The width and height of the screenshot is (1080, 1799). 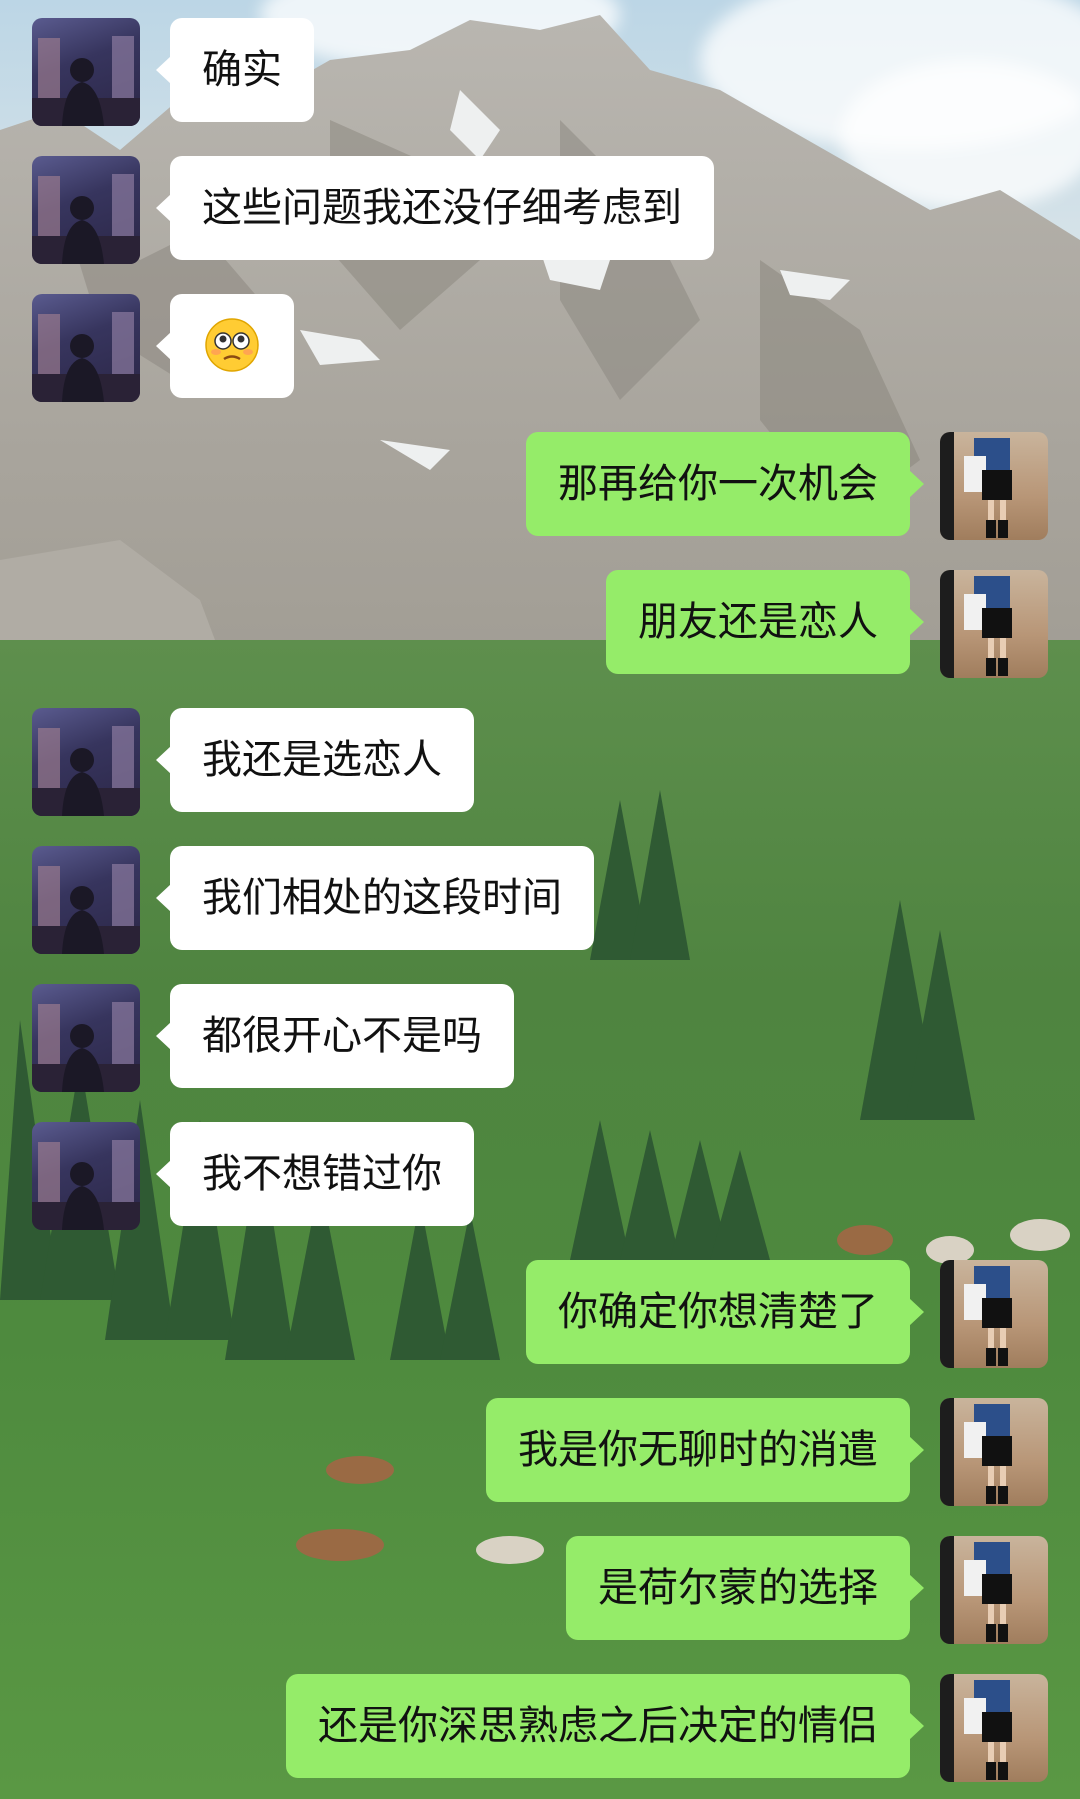 What do you see at coordinates (540, 1039) in the screenshot?
I see `message-row: 都很开心不是吗` at bounding box center [540, 1039].